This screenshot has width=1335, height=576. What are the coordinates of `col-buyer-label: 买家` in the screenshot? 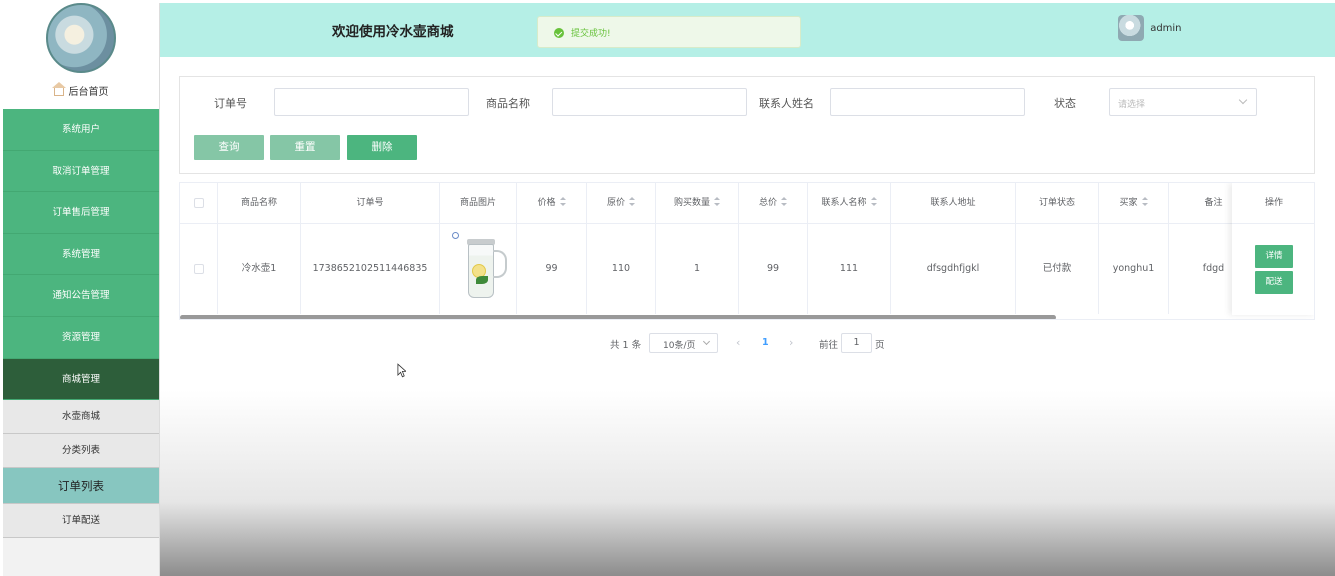 It's located at (1128, 203).